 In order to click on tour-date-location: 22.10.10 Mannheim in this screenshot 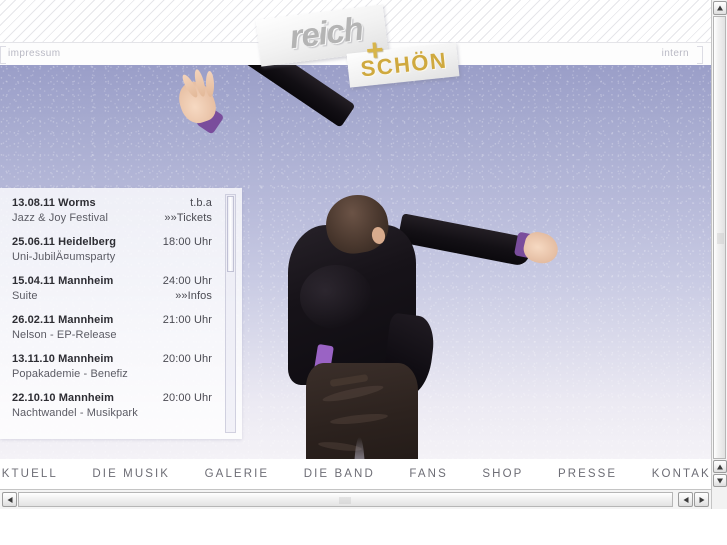, I will do `click(63, 398)`.